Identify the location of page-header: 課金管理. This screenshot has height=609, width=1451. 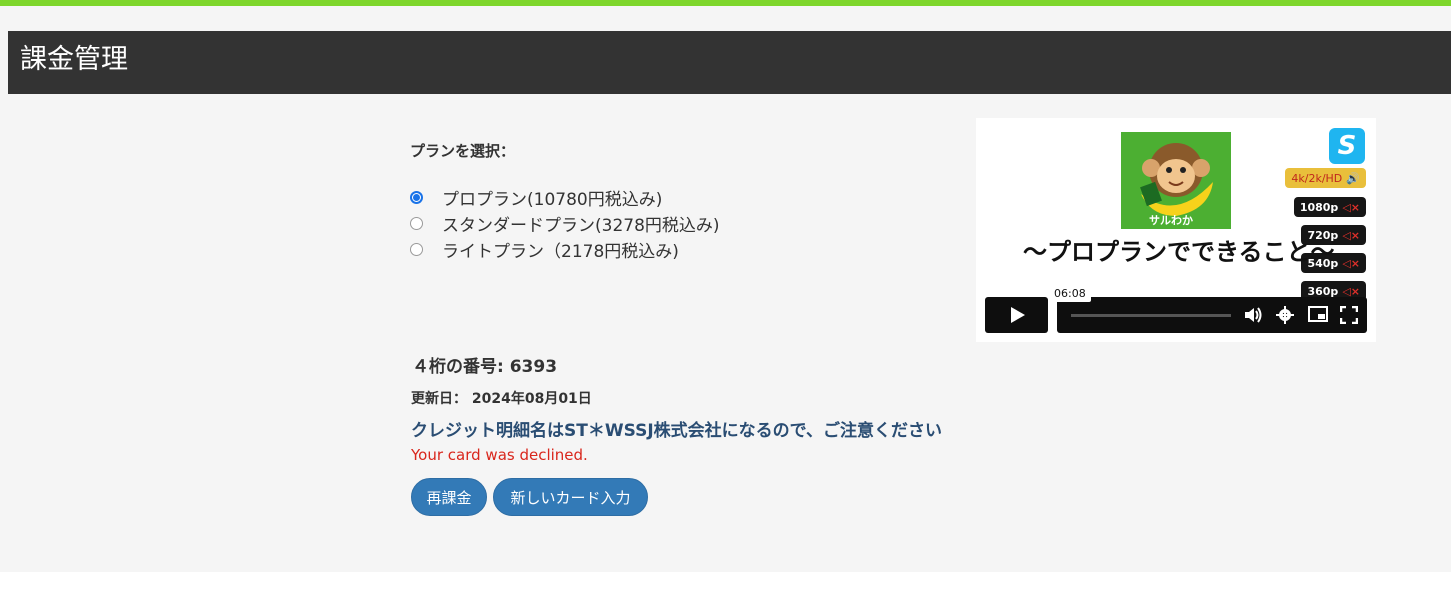
(729, 62).